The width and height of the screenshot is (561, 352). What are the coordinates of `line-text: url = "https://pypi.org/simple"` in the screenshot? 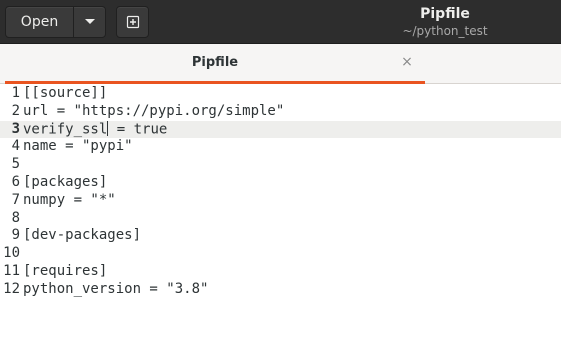 It's located at (153, 112).